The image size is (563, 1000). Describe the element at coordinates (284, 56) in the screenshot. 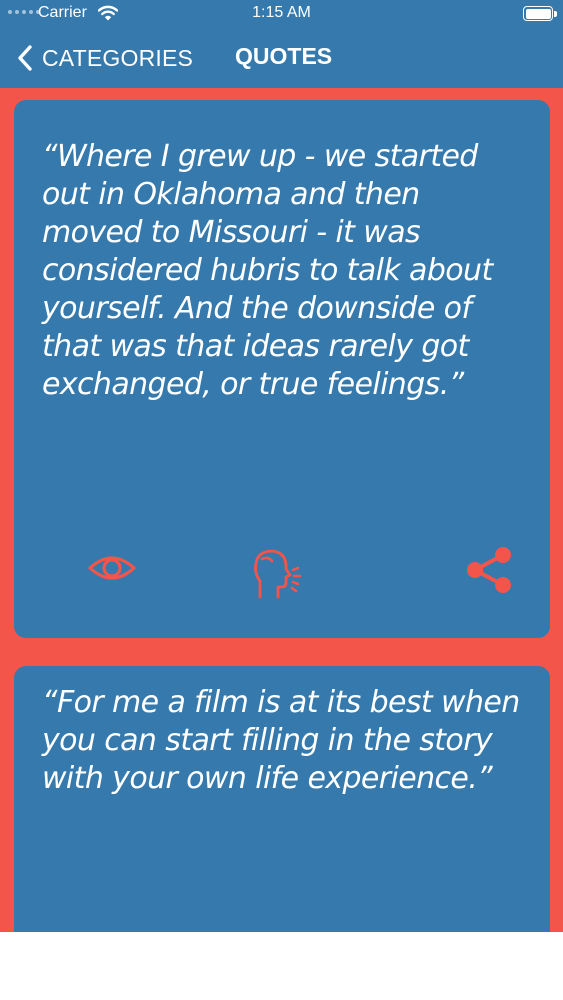

I see `page-title: QUOTES` at that location.